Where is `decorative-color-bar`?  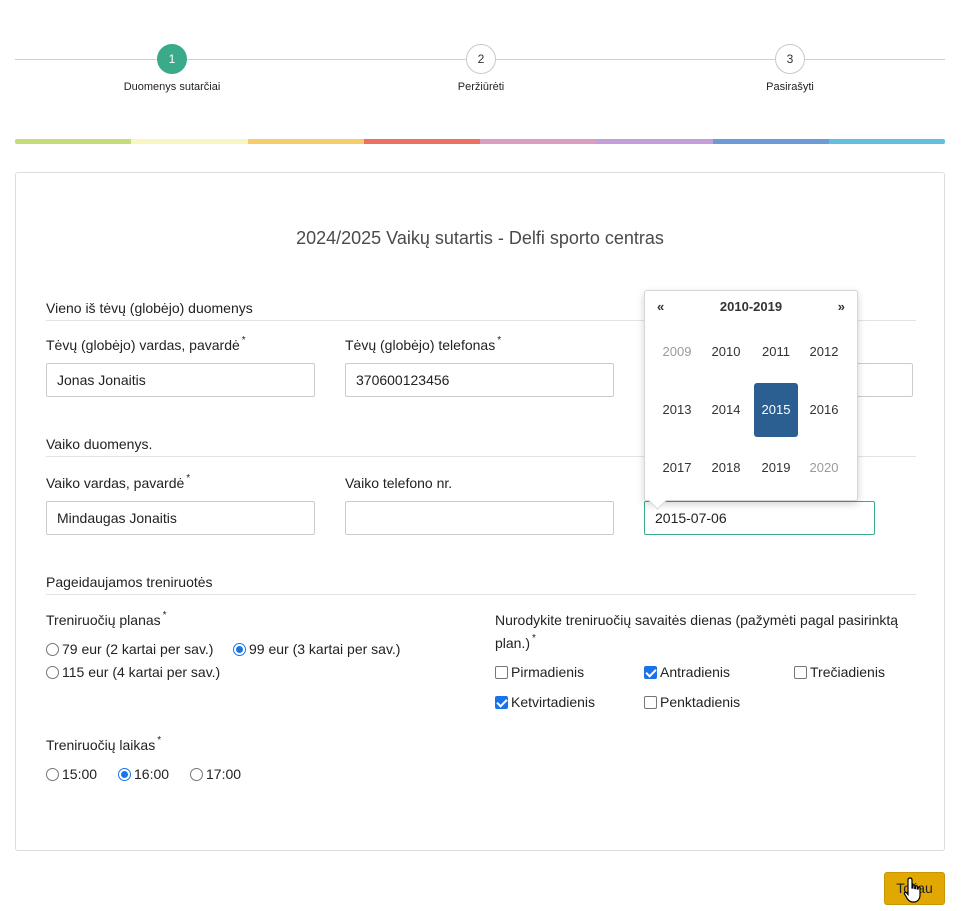
decorative-color-bar is located at coordinates (480, 141).